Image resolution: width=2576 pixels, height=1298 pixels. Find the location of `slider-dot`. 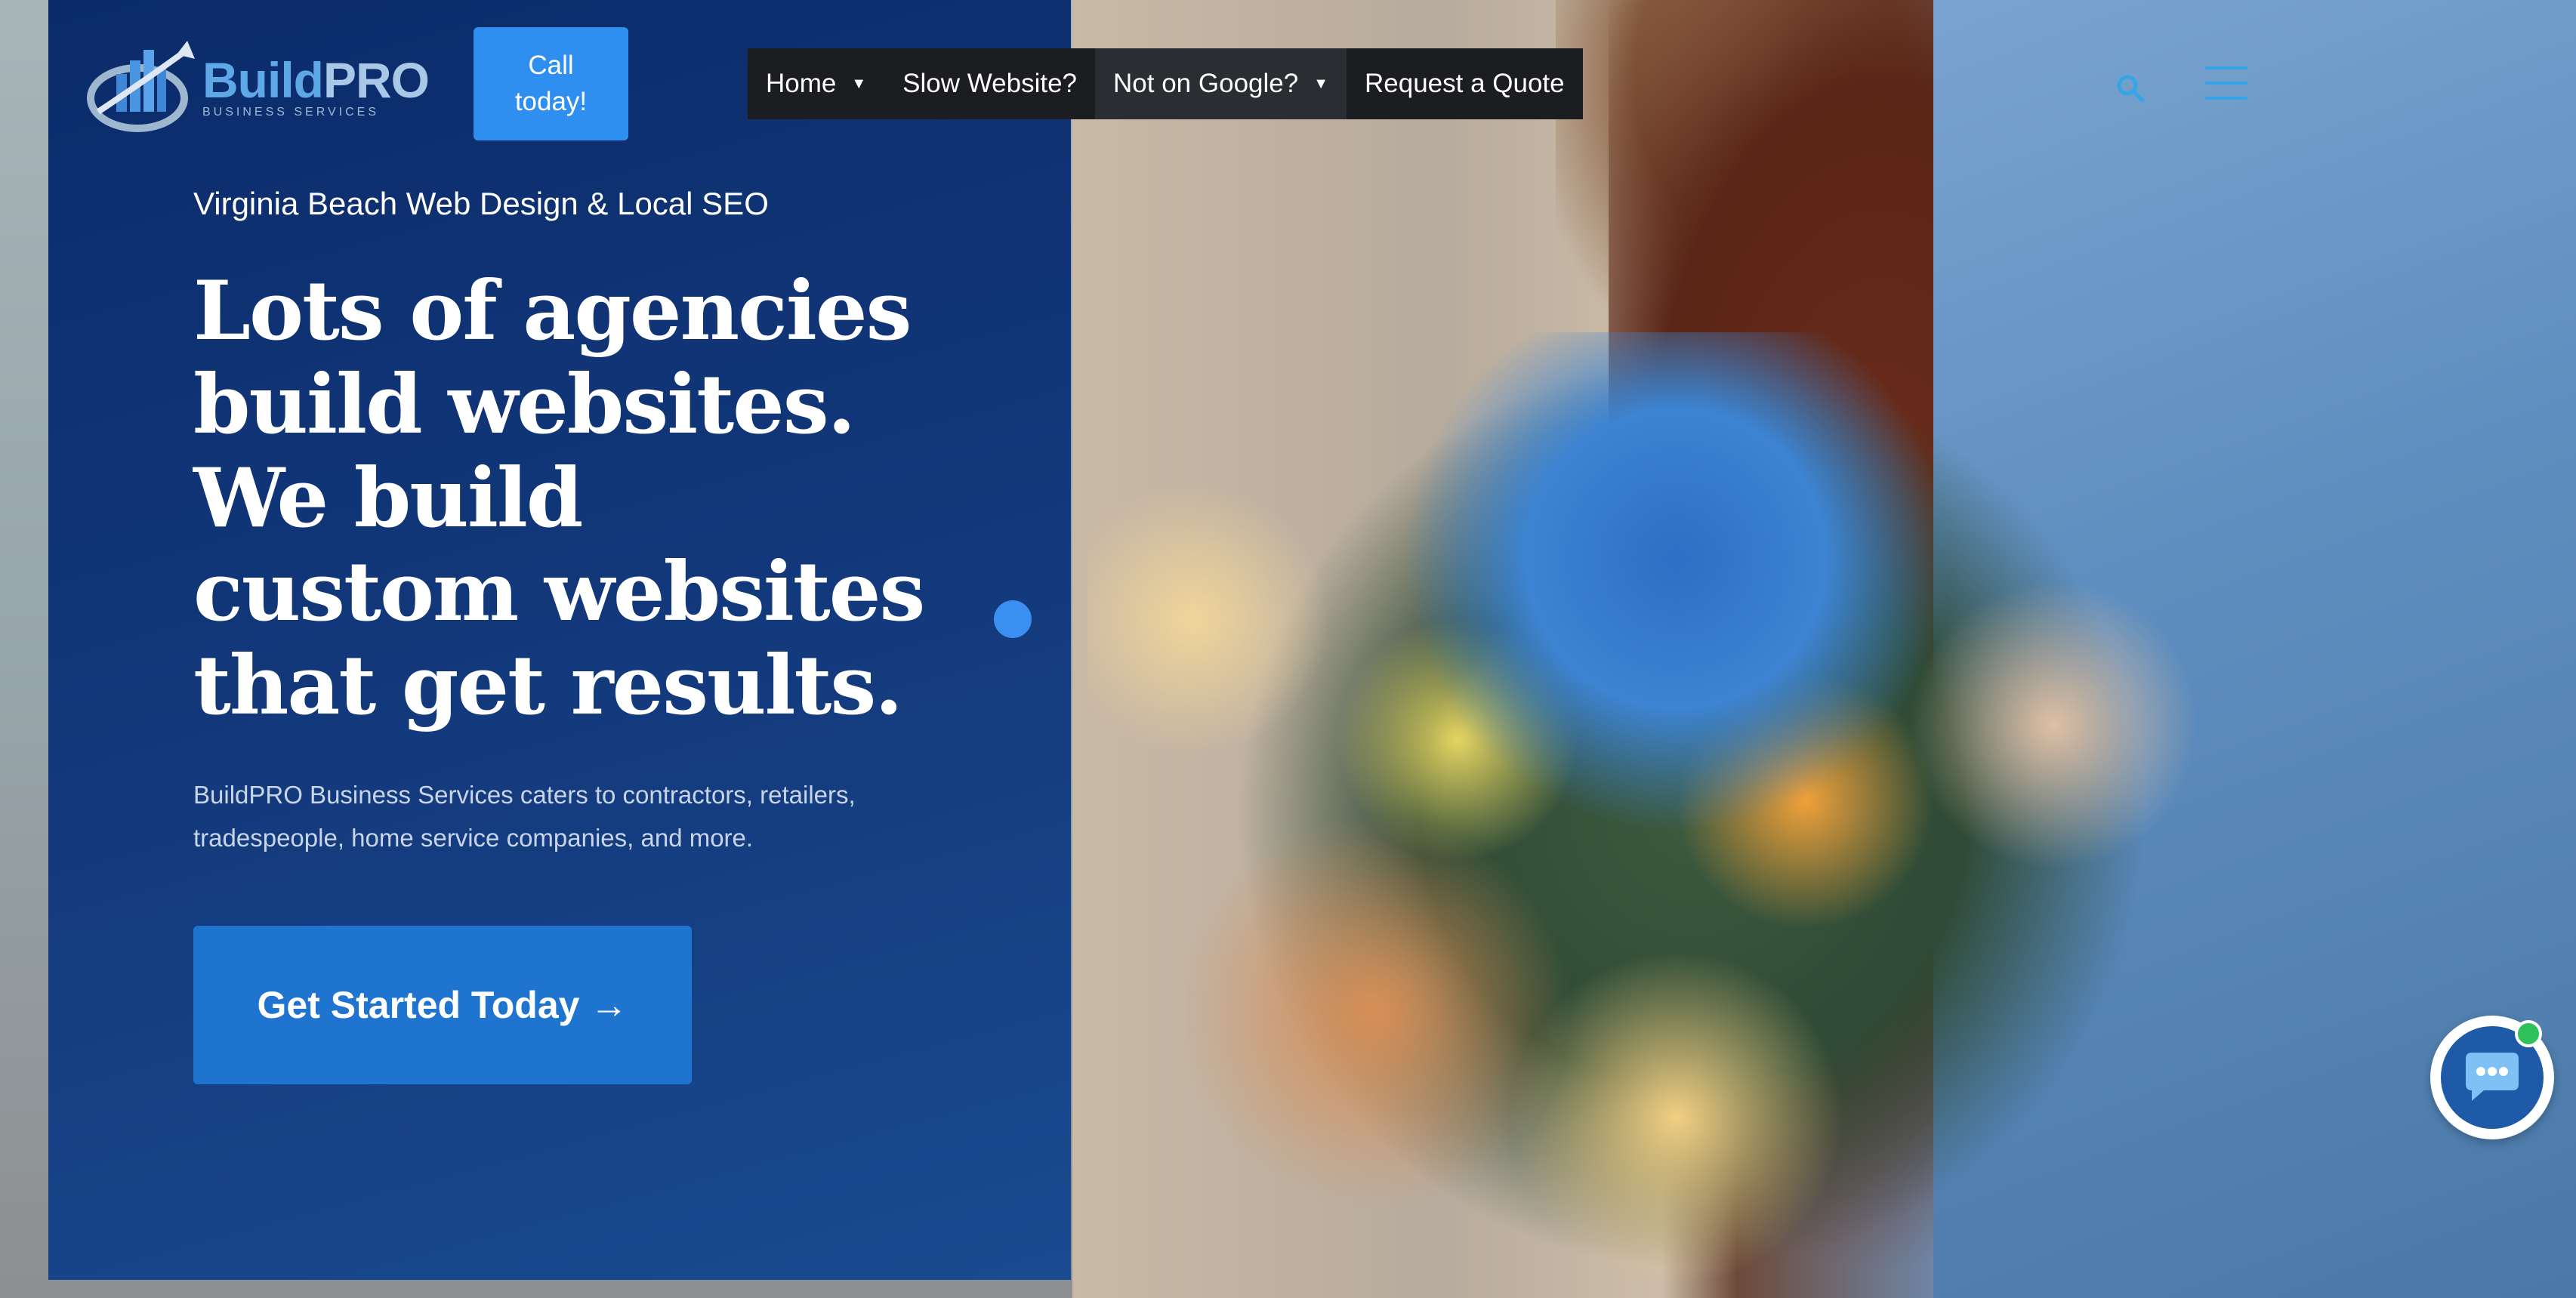

slider-dot is located at coordinates (1013, 619).